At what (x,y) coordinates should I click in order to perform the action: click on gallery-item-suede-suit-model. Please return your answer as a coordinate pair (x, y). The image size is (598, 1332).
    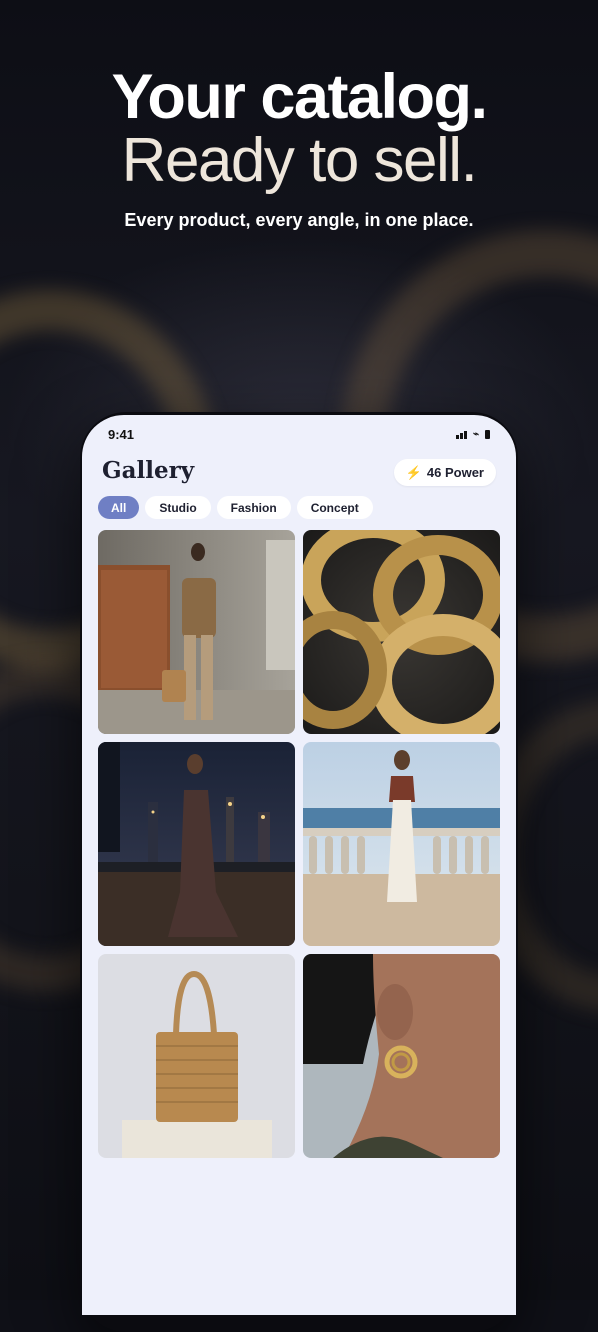
    Looking at the image, I should click on (196, 632).